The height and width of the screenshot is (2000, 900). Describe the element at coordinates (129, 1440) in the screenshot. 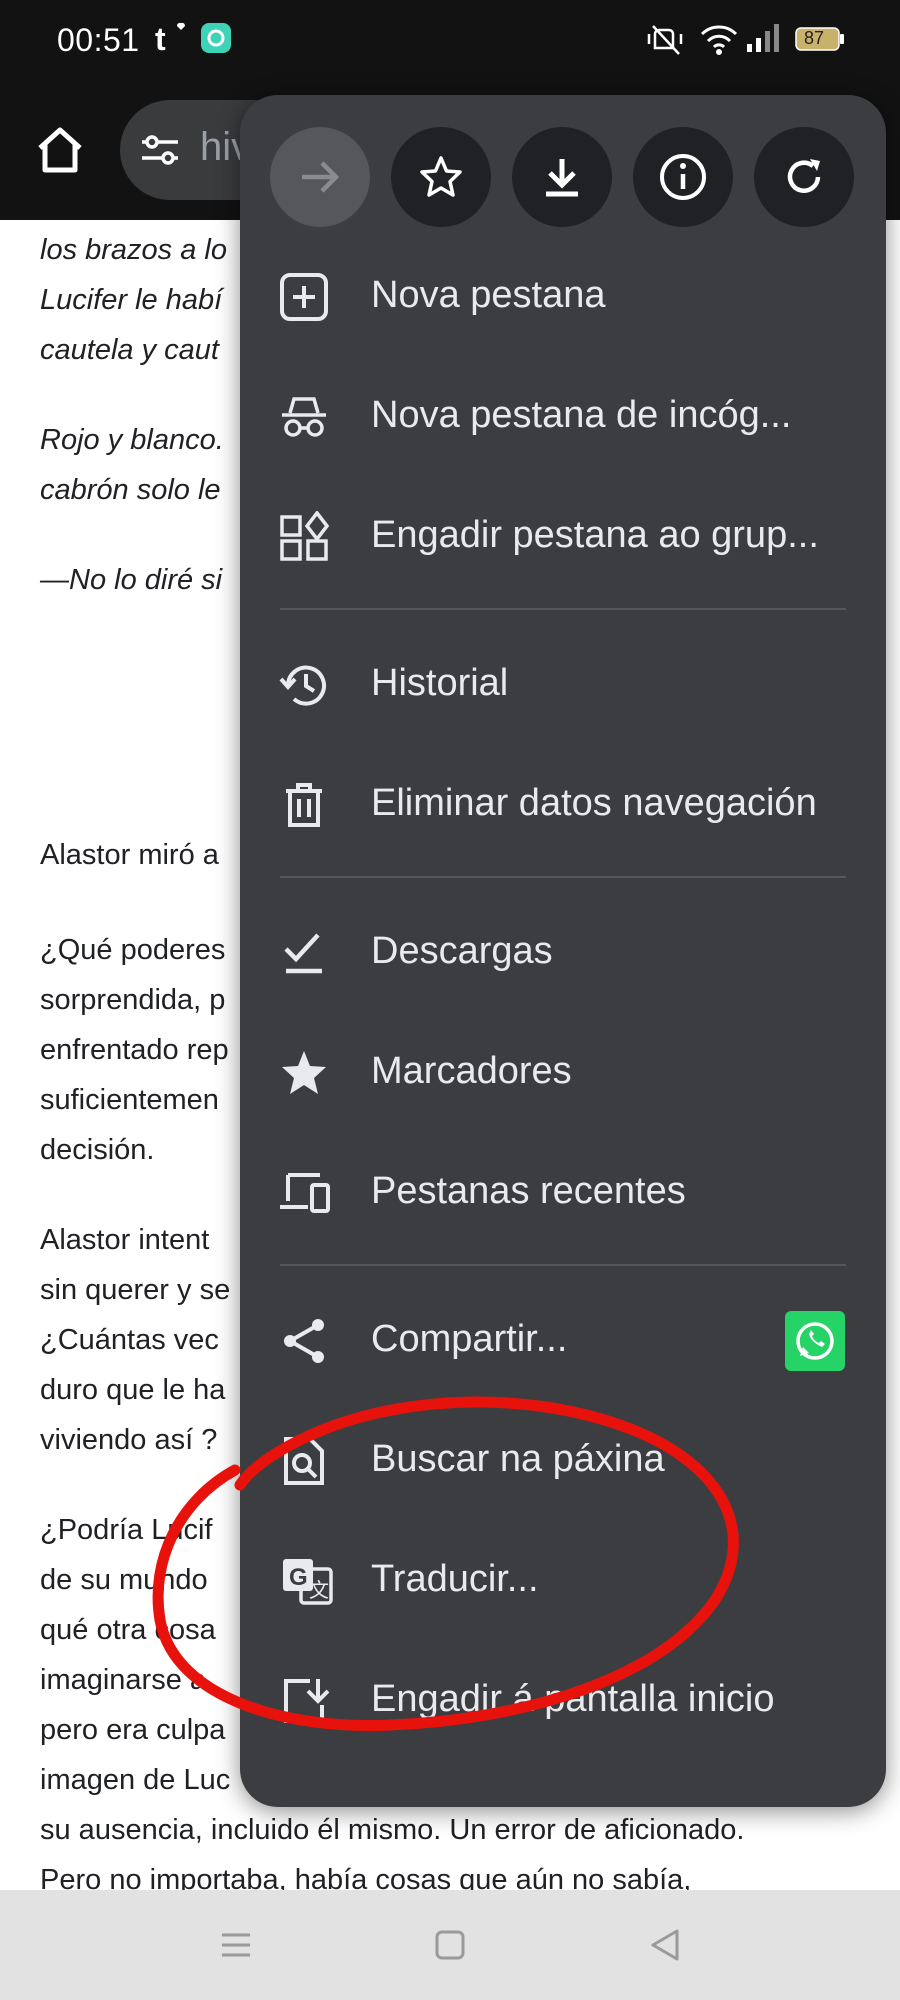

I see `text-line: viviendo así ?` at that location.